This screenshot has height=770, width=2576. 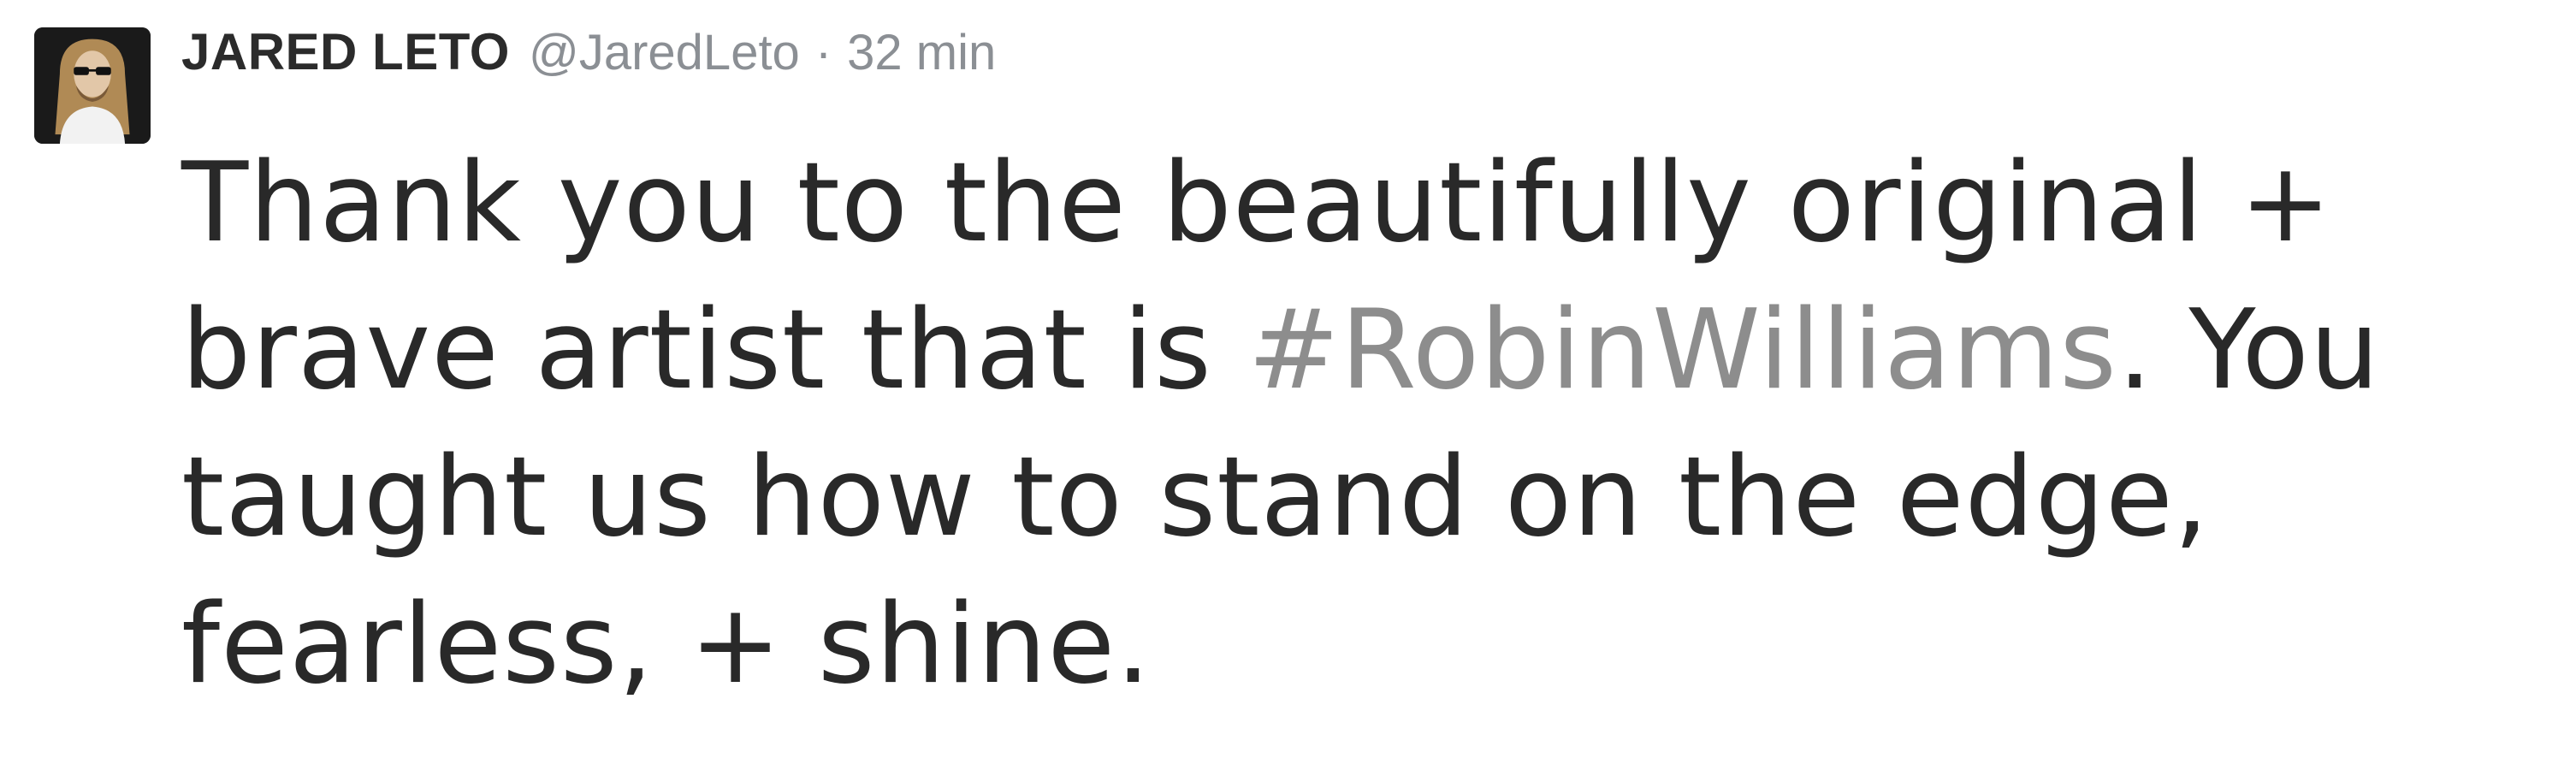 I want to click on author-avatar, so click(x=92, y=85).